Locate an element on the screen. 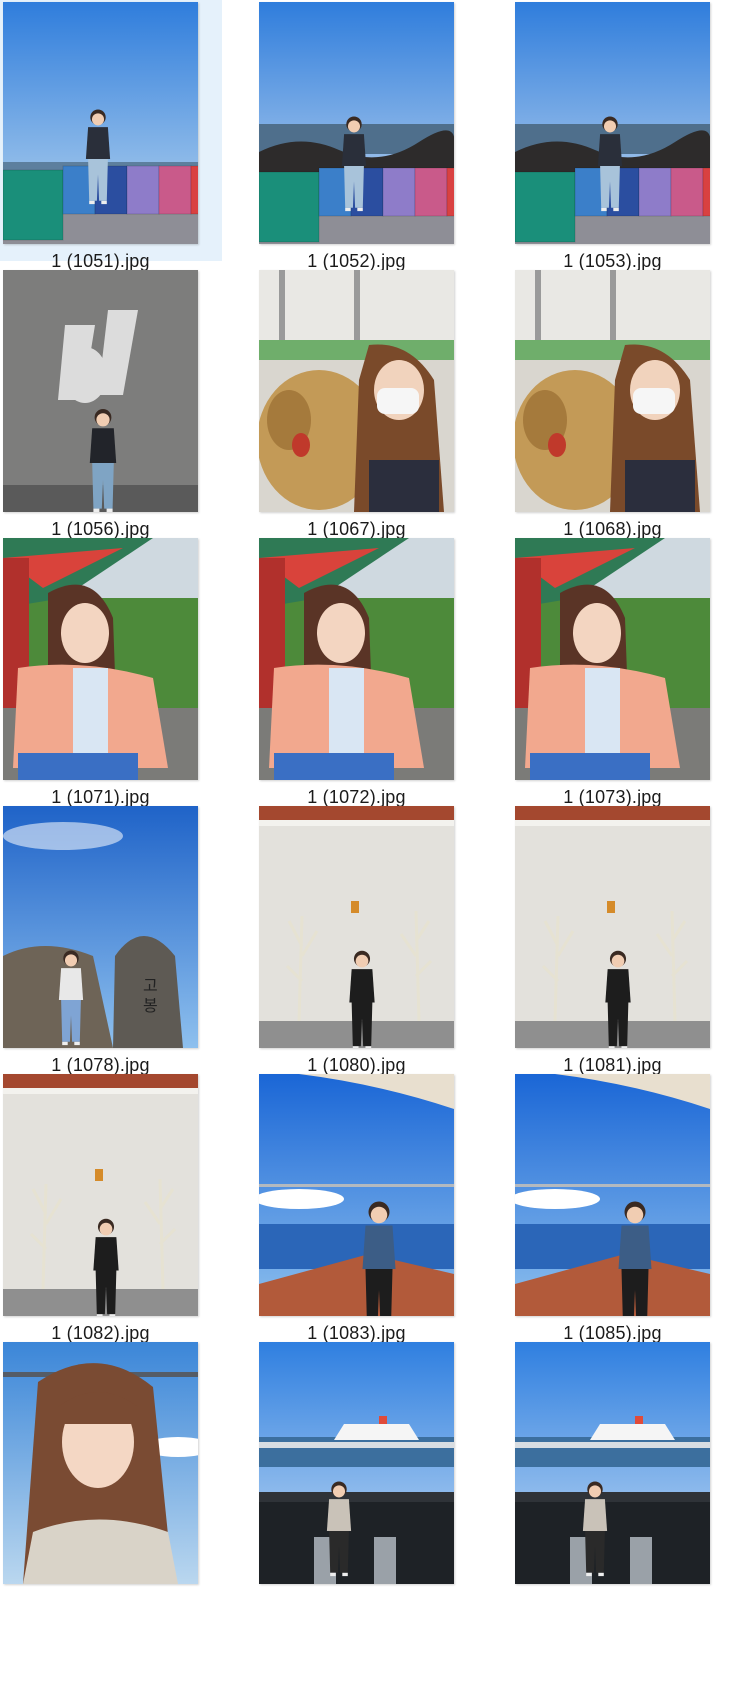 This screenshot has height=1698, width=755. thumbnail-image: 고 봉 is located at coordinates (100, 927).